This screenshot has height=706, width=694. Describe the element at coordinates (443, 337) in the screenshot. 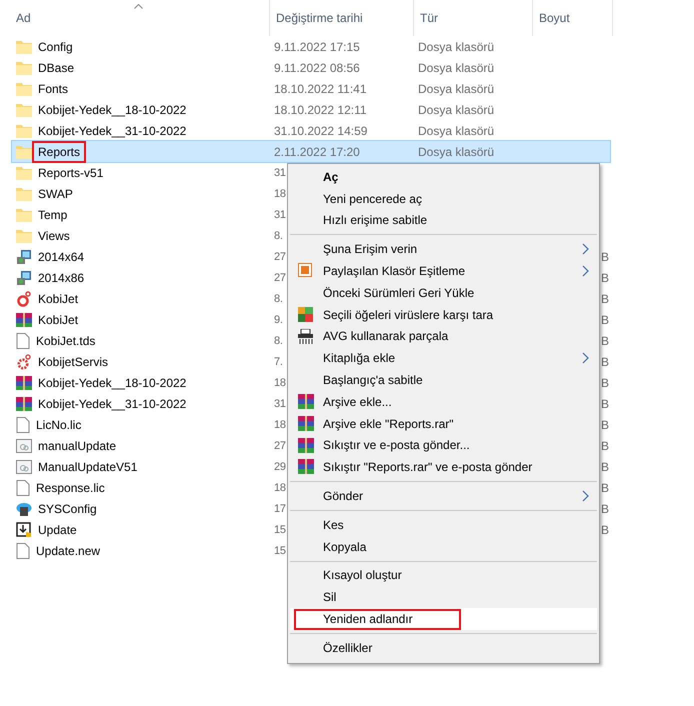

I see `menu-item: AVG kullanarak parçala` at that location.